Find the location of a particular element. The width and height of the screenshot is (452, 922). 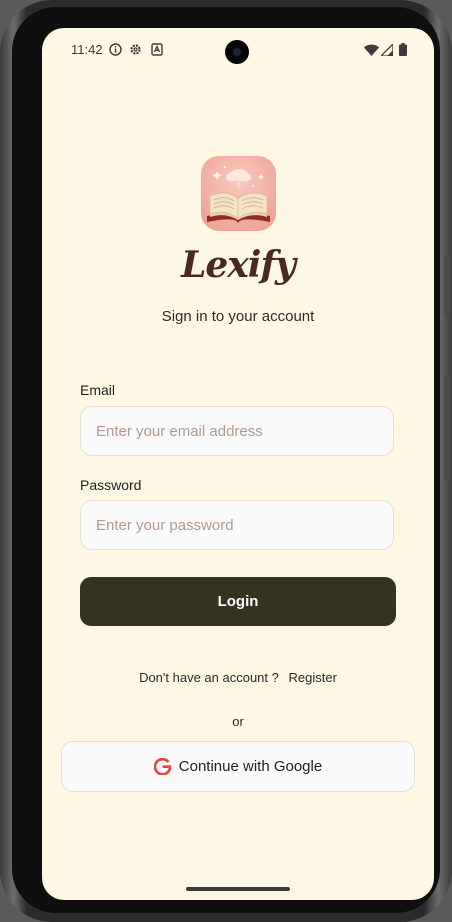

or-divider-text: or is located at coordinates (238, 721).